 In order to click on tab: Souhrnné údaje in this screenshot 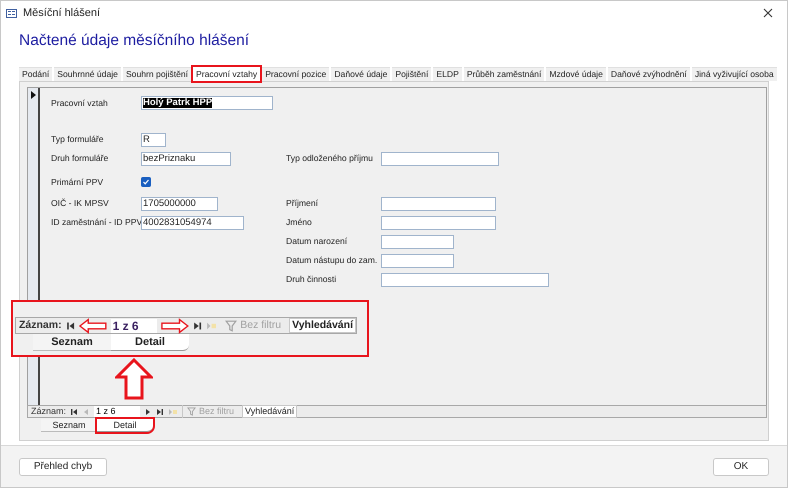, I will do `click(87, 74)`.